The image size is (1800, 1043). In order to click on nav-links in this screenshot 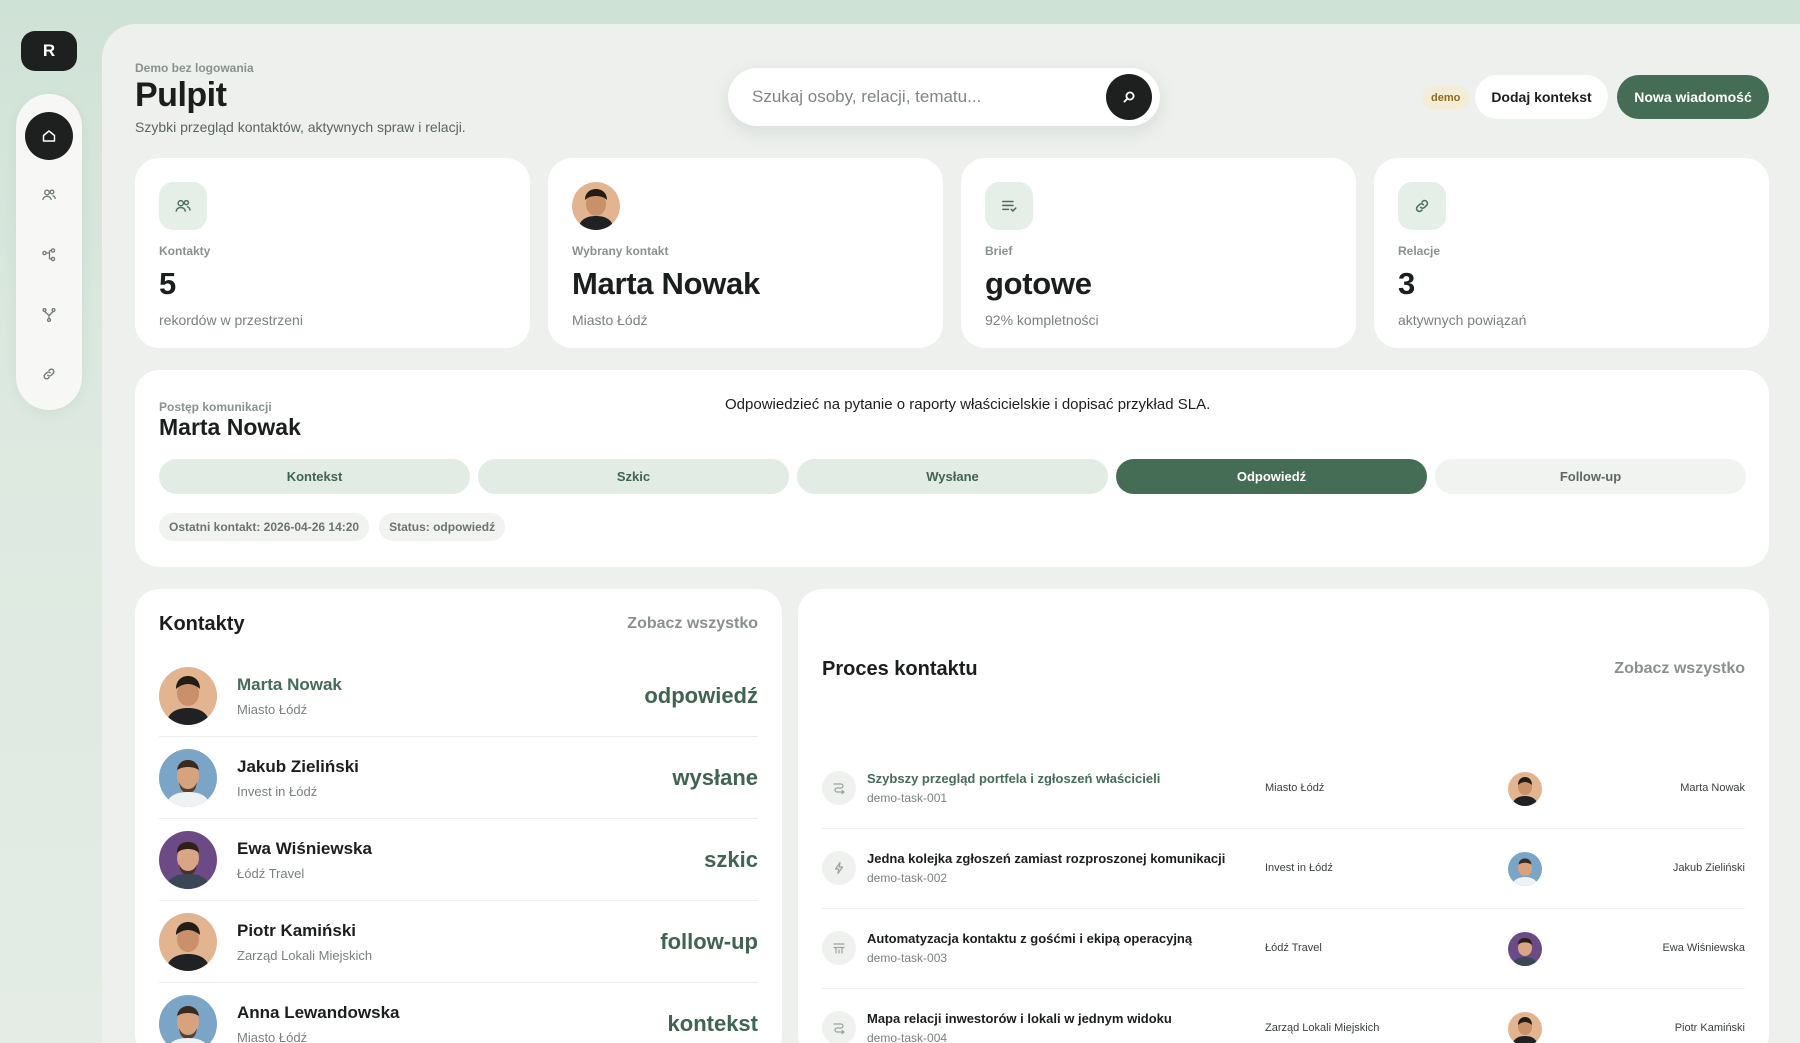, I will do `click(49, 374)`.